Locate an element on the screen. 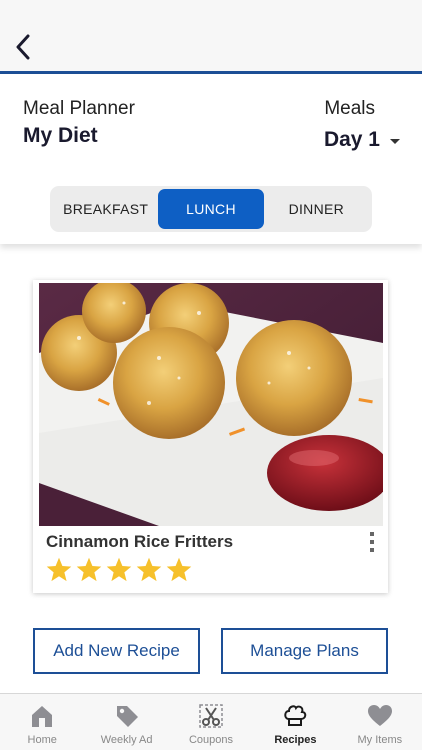 The height and width of the screenshot is (750, 422). tab-home: Home is located at coordinates (42, 722).